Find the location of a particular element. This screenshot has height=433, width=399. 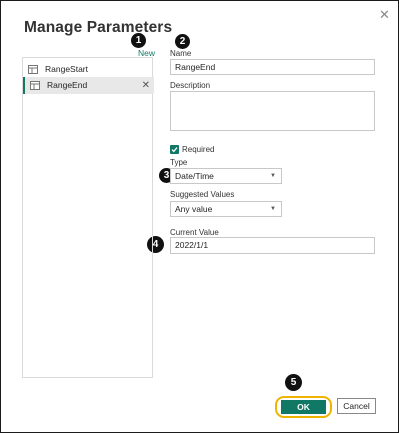

type-select: Date/Time ▼ is located at coordinates (226, 176).